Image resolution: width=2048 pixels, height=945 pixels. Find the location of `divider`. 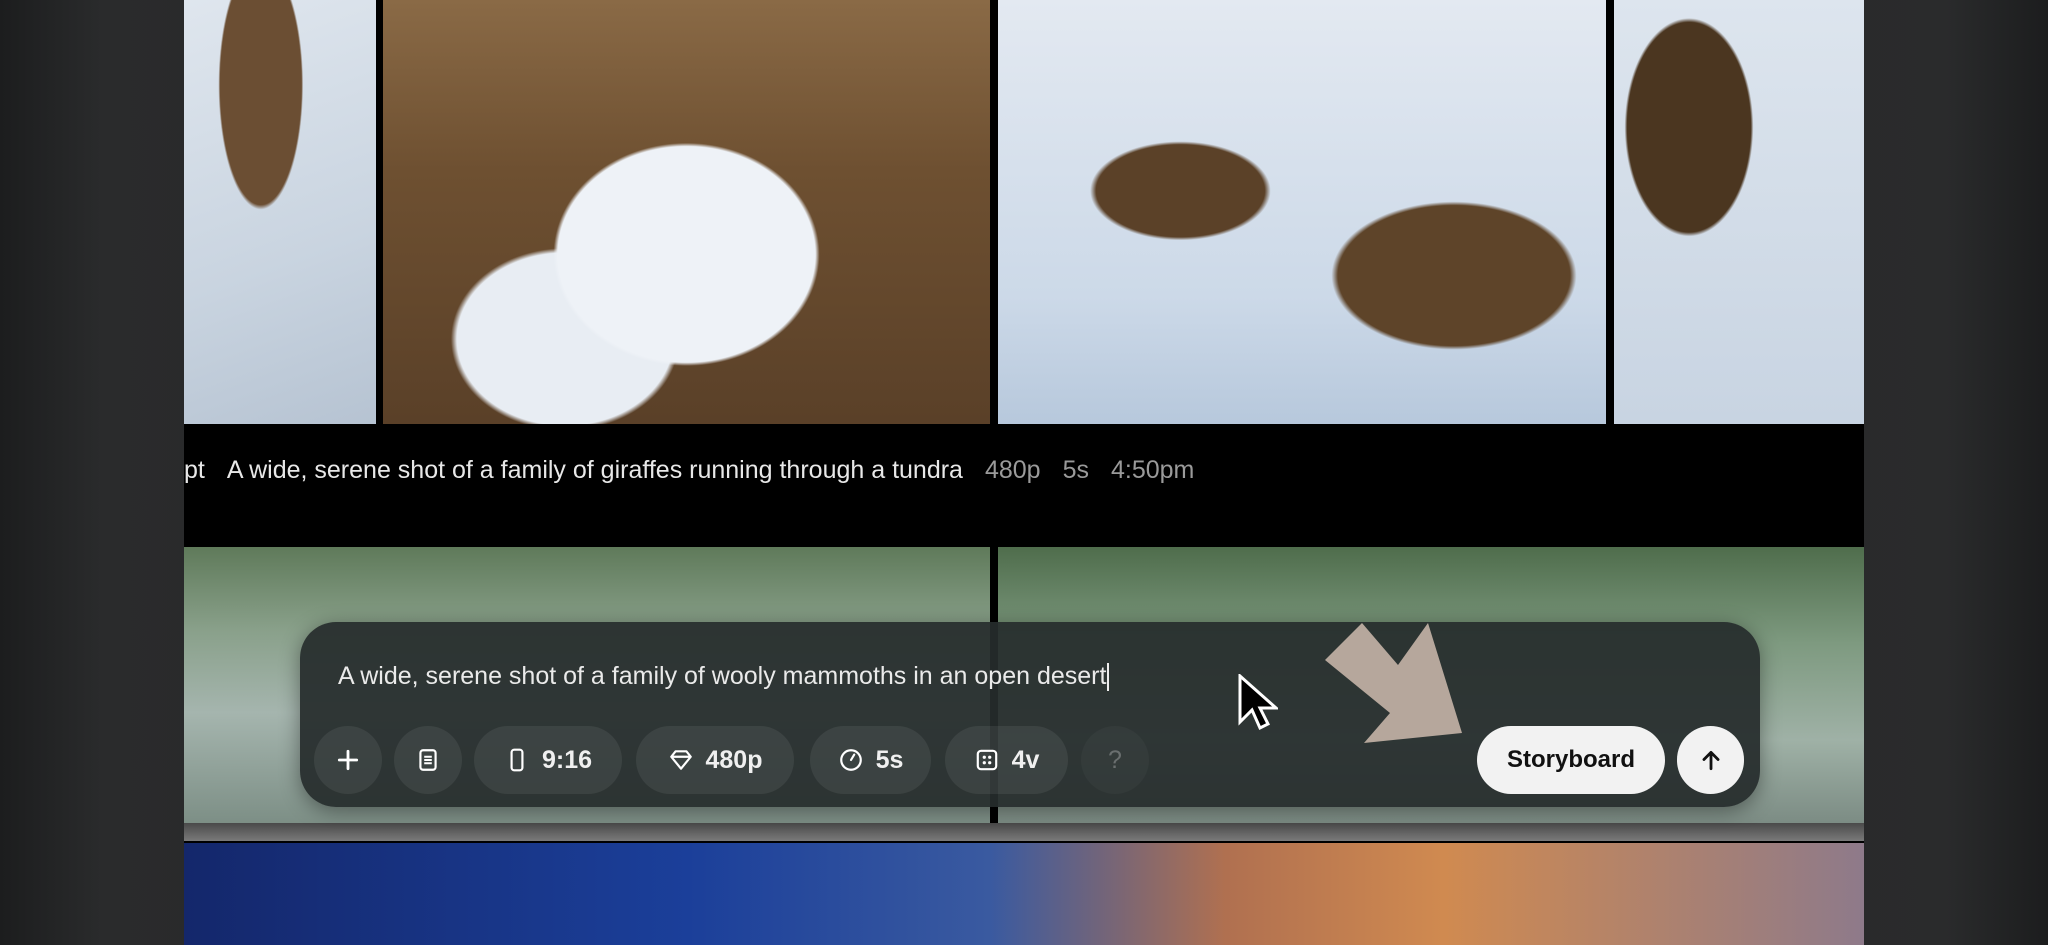

divider is located at coordinates (1024, 832).